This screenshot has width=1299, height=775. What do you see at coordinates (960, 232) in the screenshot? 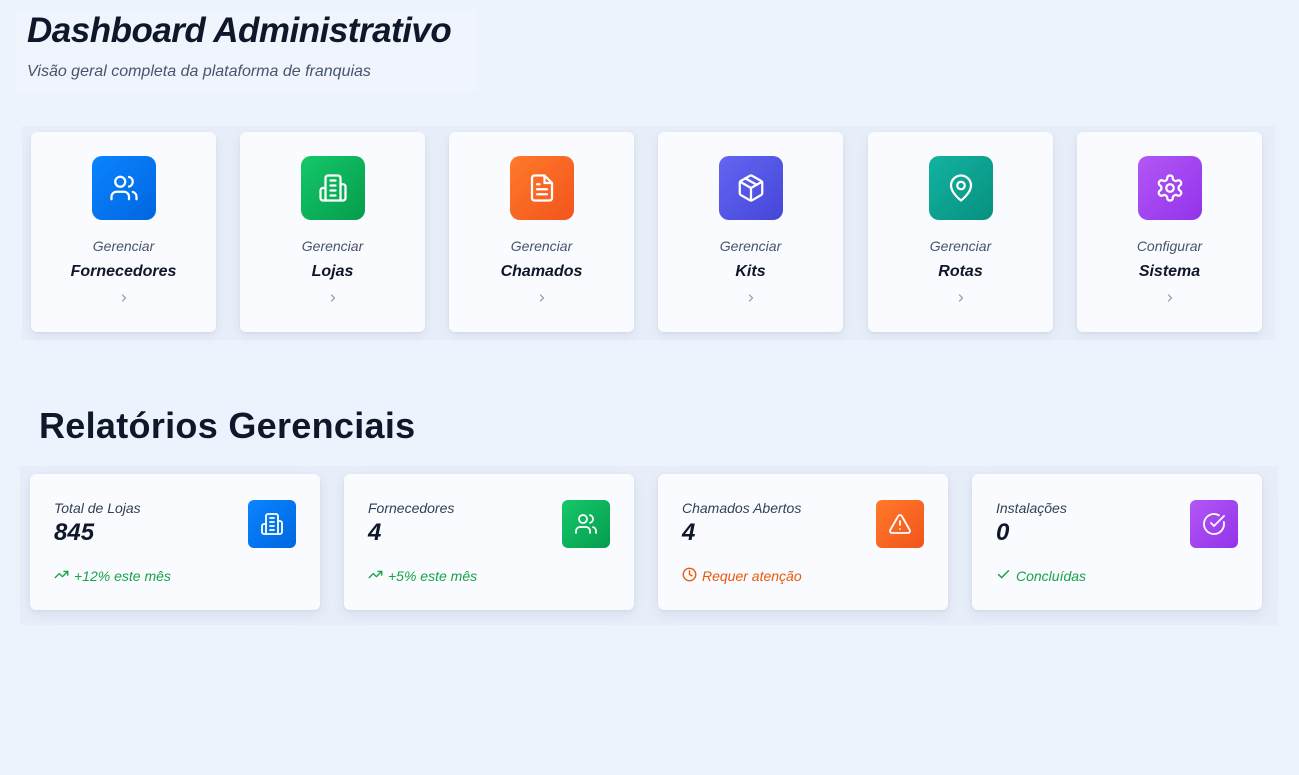
I see `manage-routes-card: Gerenciar Rotas` at bounding box center [960, 232].